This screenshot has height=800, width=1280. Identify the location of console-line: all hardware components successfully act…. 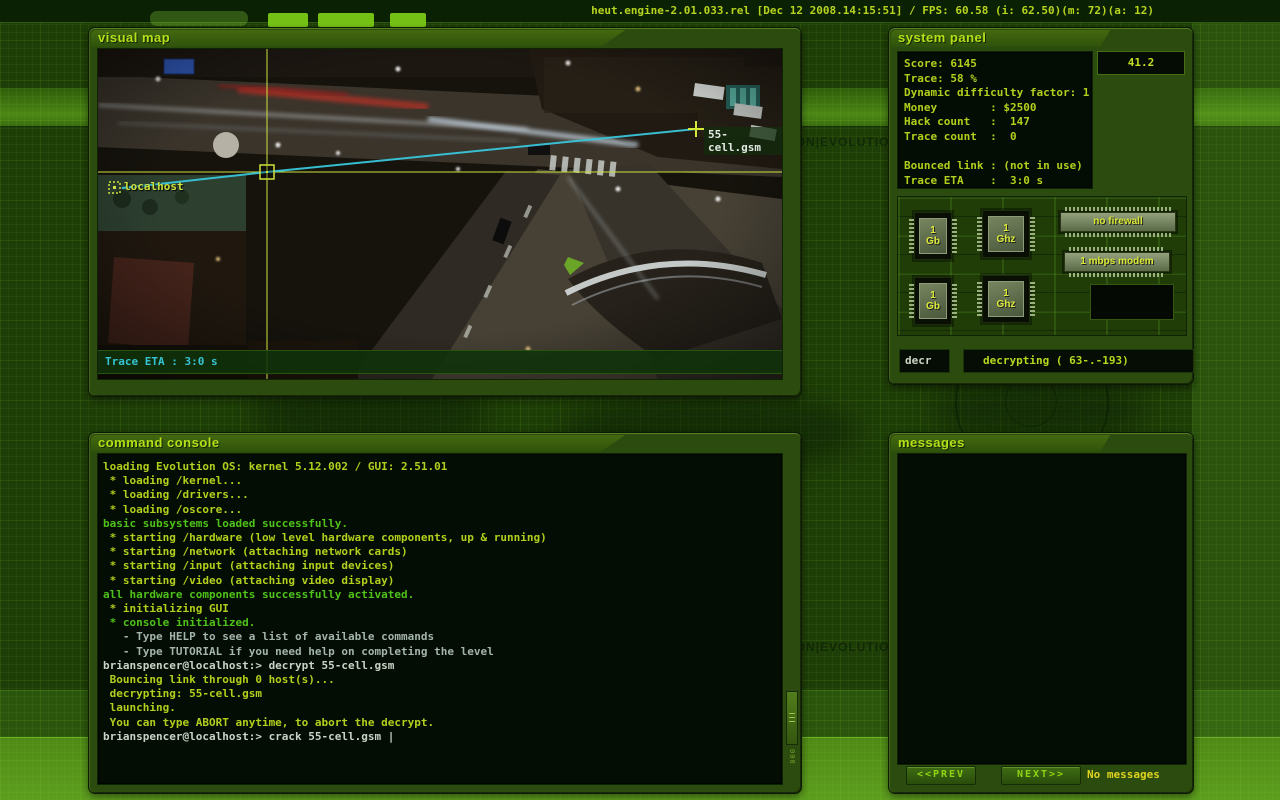
(259, 594).